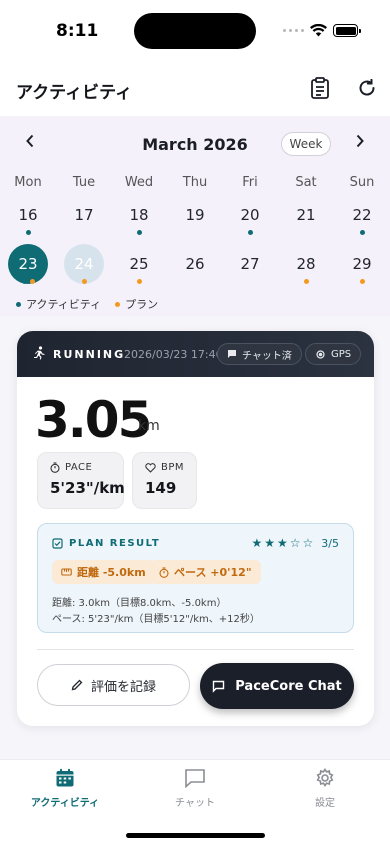  What do you see at coordinates (250, 215) in the screenshot?
I see `calendar-day: 20` at bounding box center [250, 215].